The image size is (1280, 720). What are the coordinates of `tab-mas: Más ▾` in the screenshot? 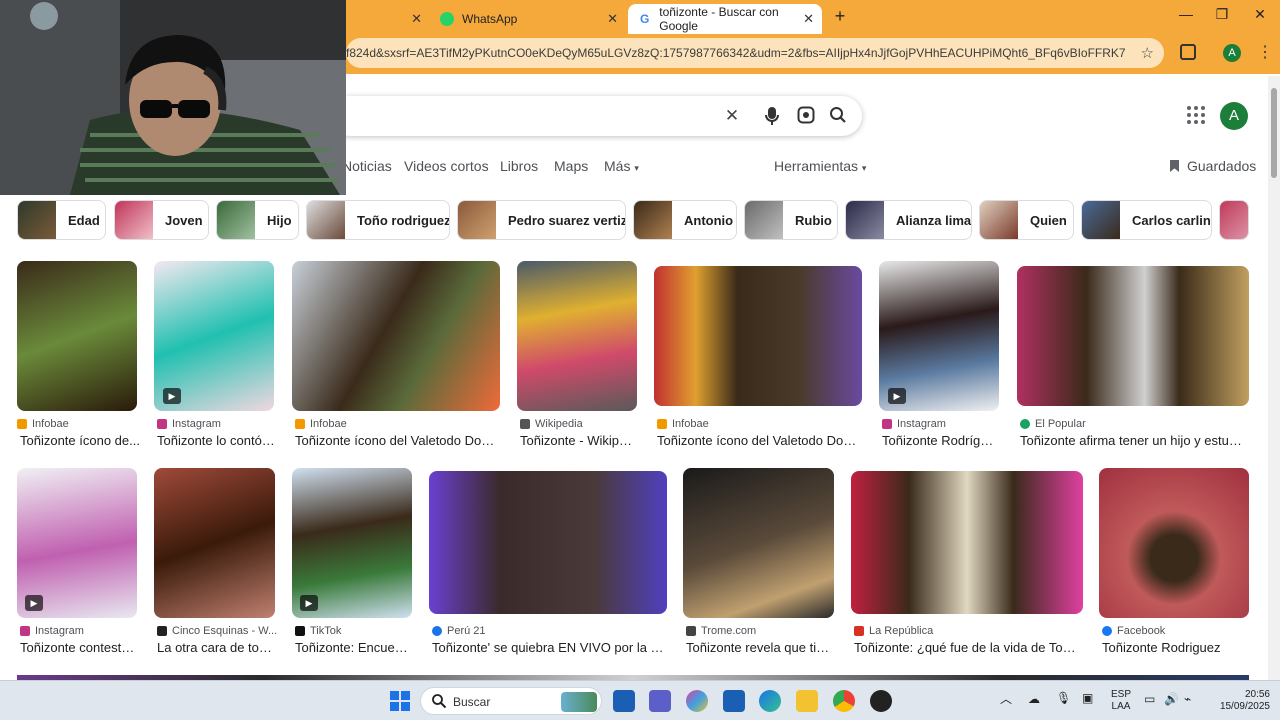 It's located at (621, 166).